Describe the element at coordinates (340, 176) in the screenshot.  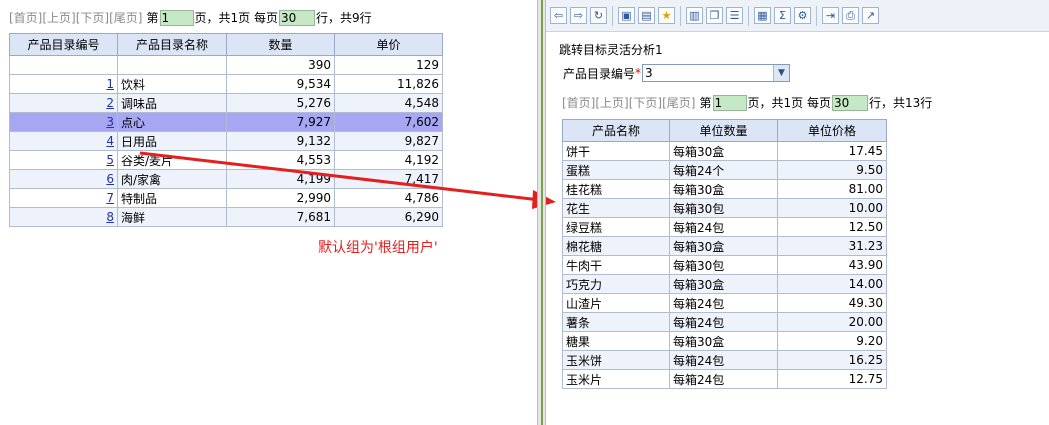
I see `arrow-line` at that location.